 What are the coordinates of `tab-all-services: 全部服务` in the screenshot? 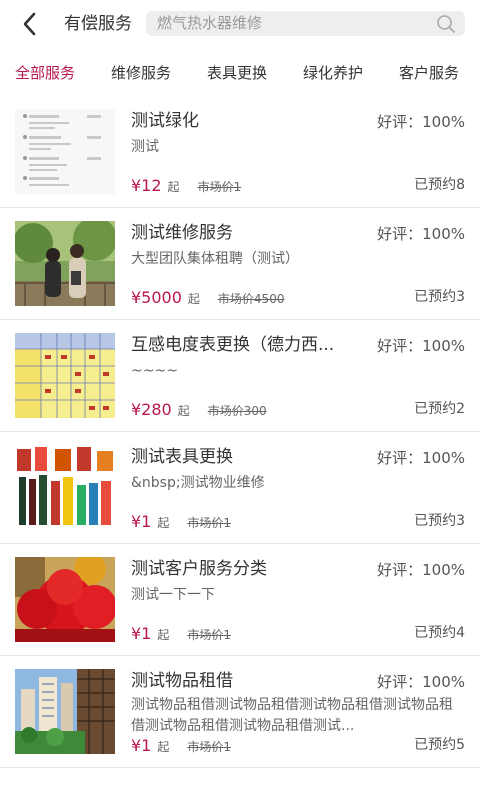 It's located at (45, 73).